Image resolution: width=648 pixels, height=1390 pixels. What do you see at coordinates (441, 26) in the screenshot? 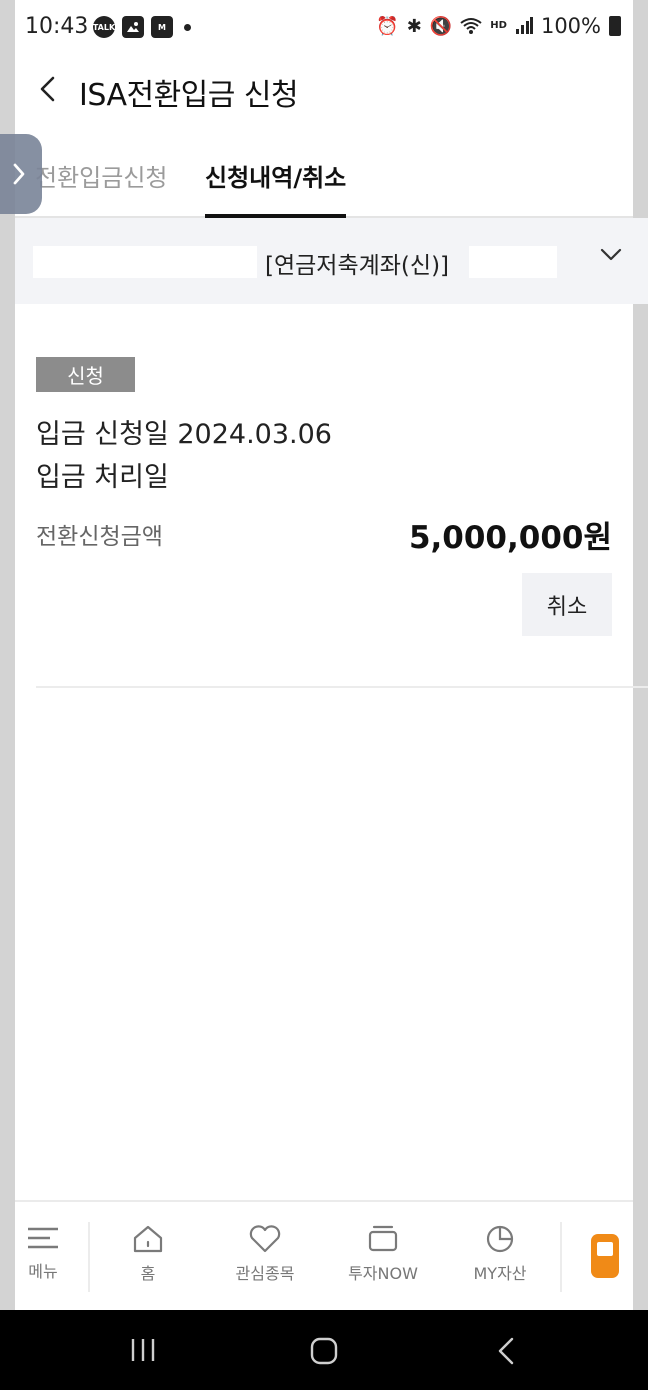
I see `mute-icon: 🔇` at bounding box center [441, 26].